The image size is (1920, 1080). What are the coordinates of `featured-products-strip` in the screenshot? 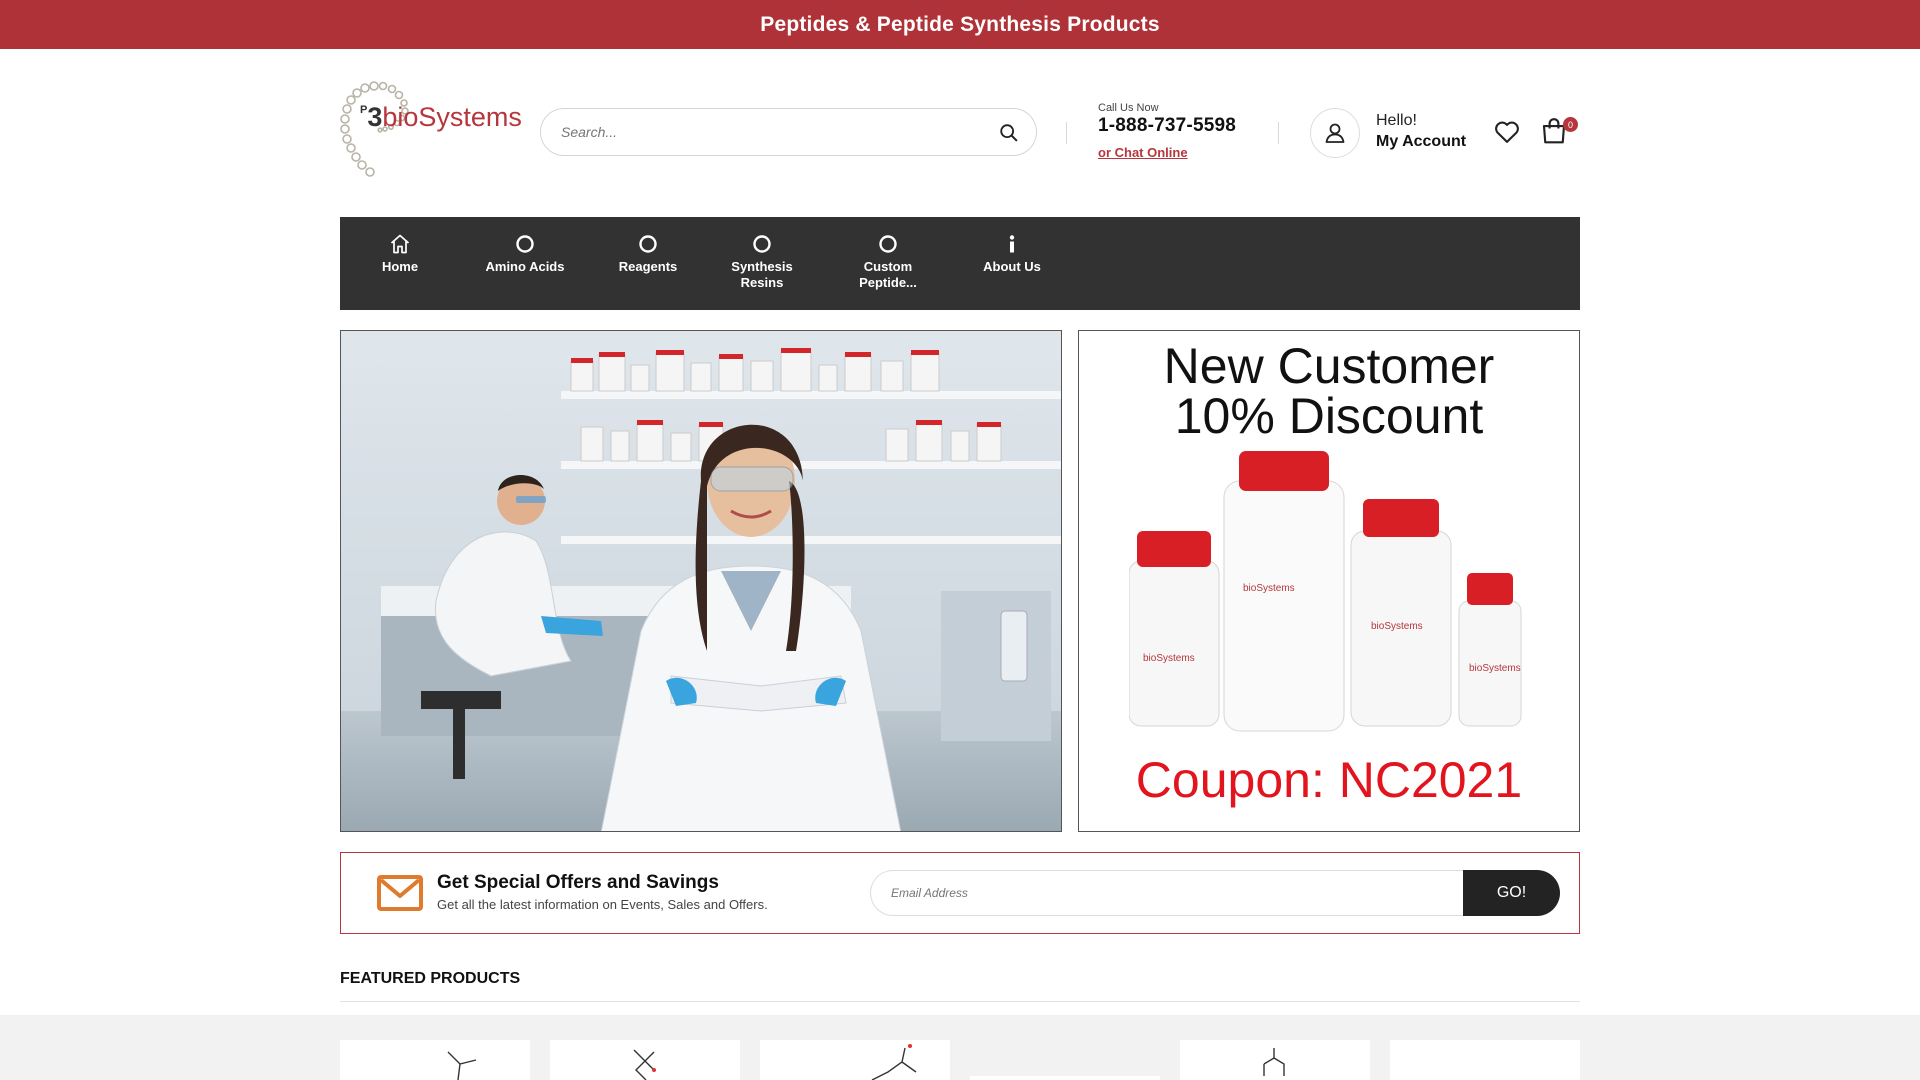 It's located at (960, 1047).